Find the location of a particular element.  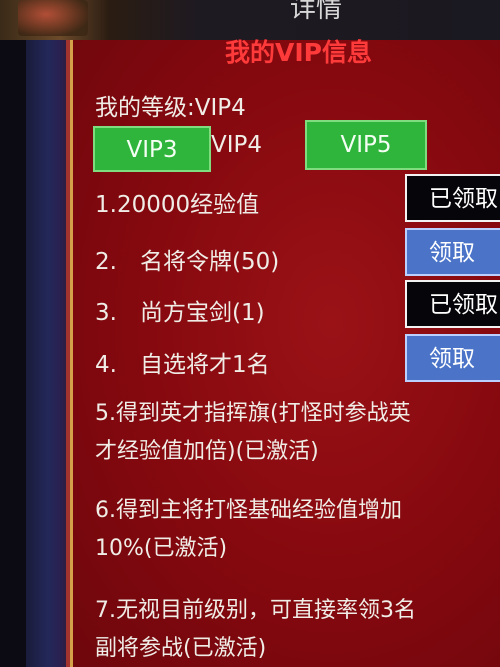

vip3-tab-button: VIP3 is located at coordinates (152, 149).